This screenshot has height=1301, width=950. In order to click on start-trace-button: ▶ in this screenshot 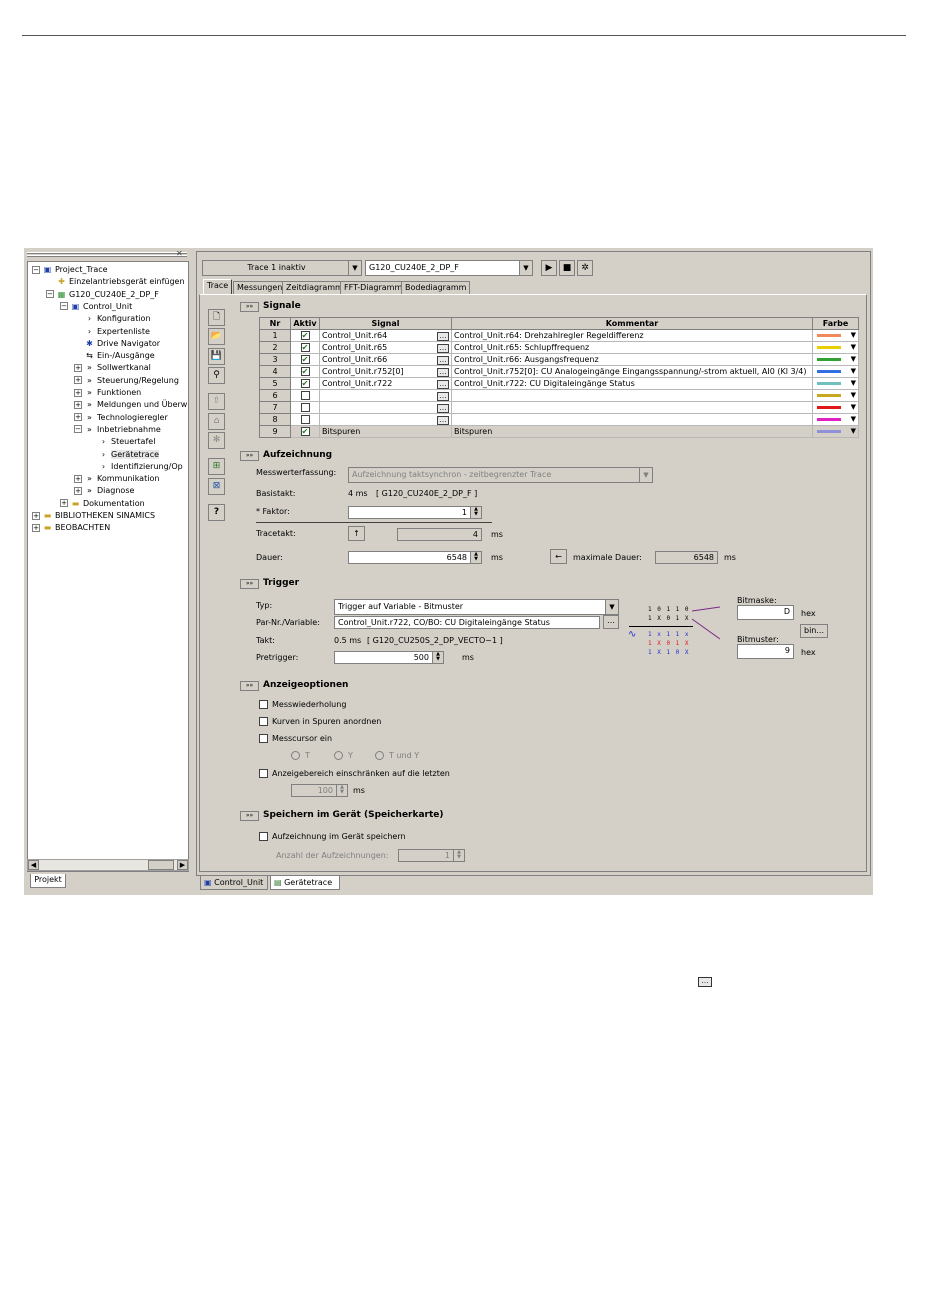, I will do `click(549, 268)`.